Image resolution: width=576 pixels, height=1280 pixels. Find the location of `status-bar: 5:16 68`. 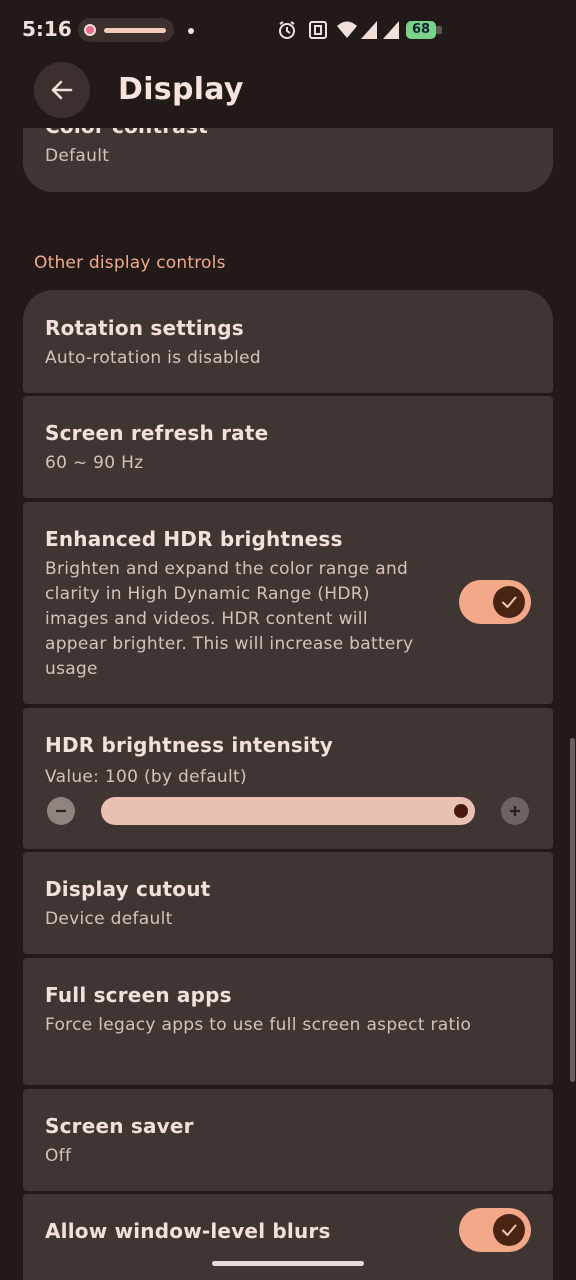

status-bar: 5:16 68 is located at coordinates (288, 30).